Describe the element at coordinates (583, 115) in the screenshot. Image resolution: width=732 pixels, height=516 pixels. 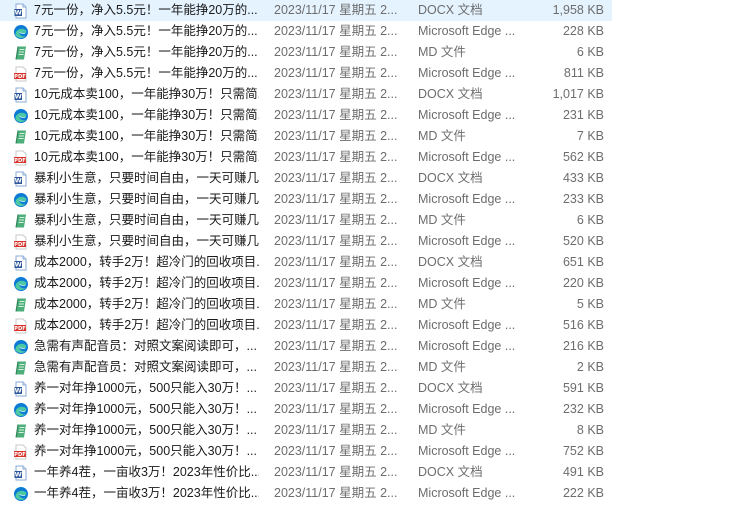
I see `file-size: 231 KB` at that location.